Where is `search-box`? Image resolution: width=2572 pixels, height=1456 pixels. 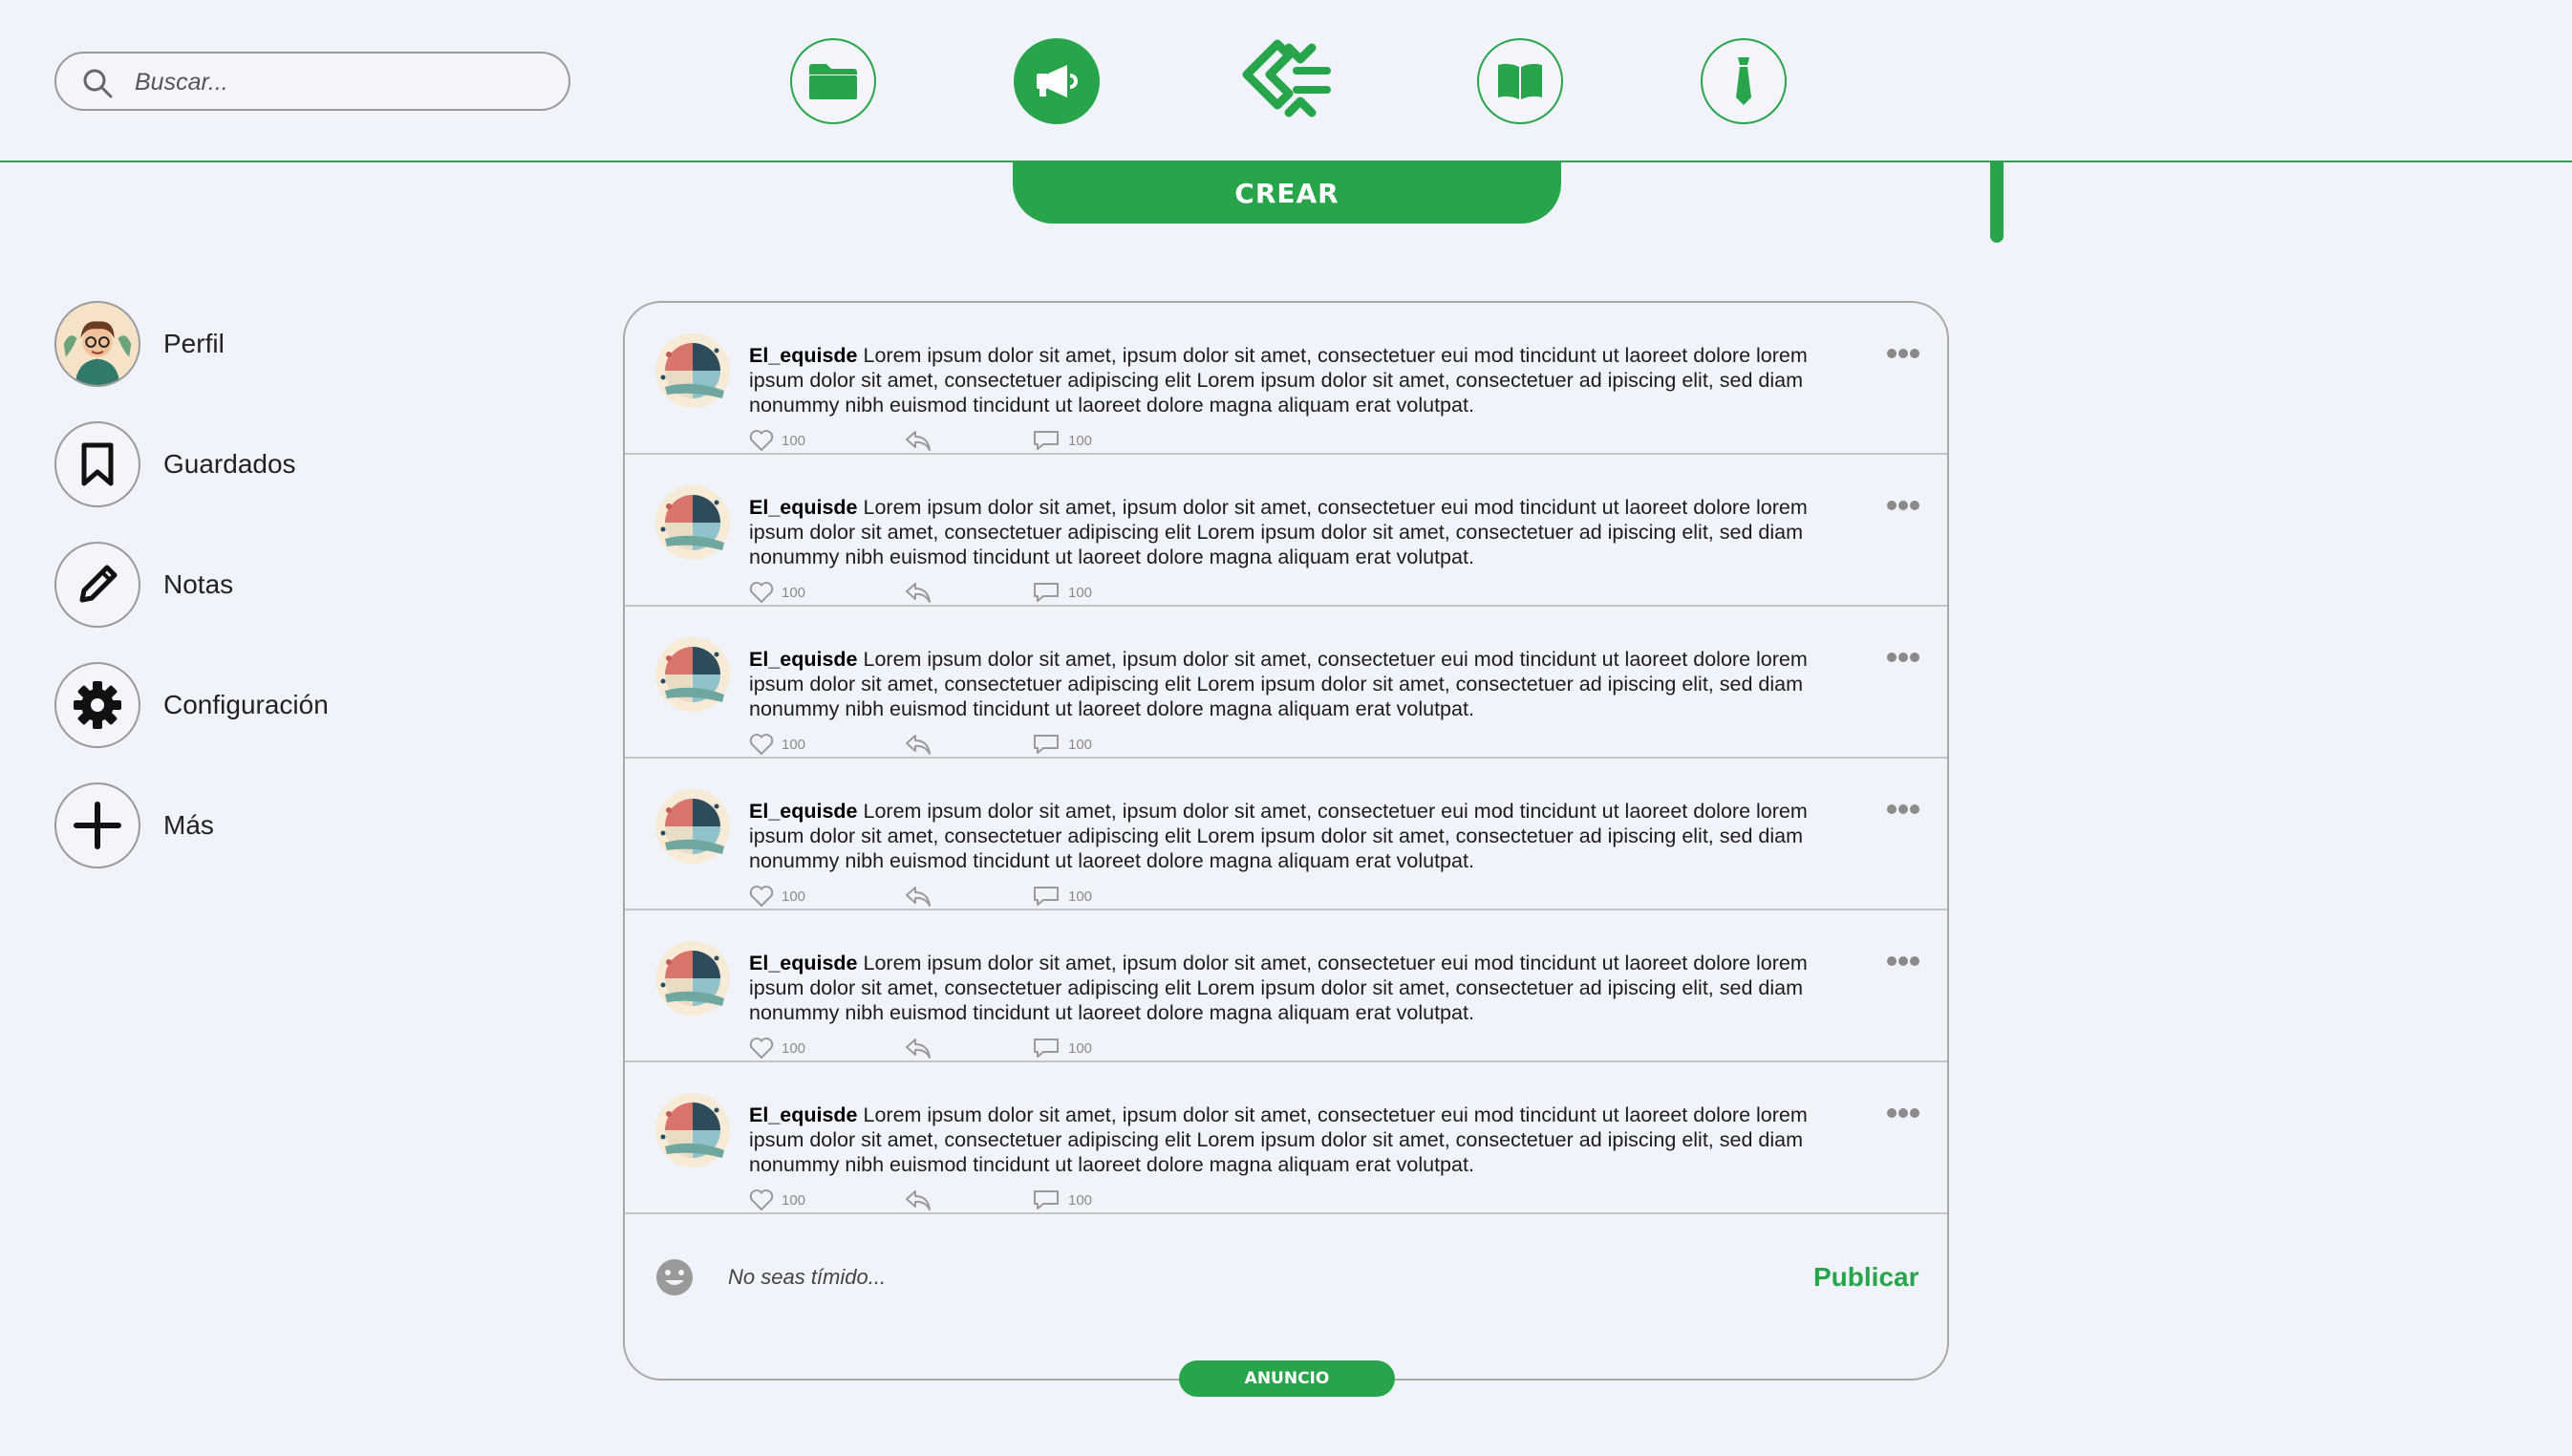 search-box is located at coordinates (312, 82).